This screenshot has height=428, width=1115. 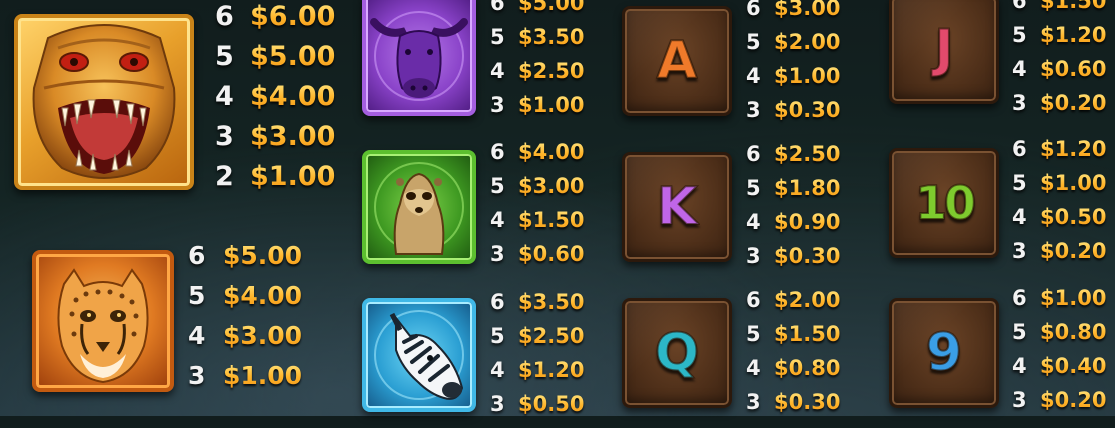 I want to click on pay-row: 5 $5.00, so click(x=275, y=63).